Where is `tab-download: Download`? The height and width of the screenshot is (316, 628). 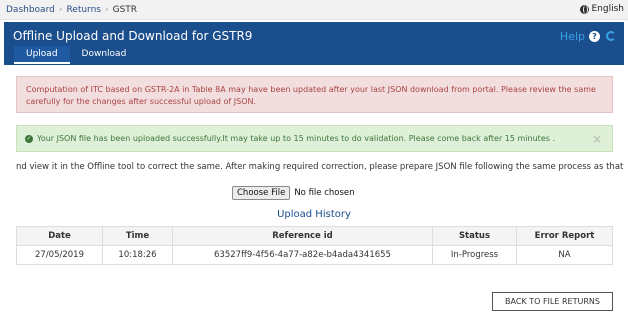
tab-download: Download is located at coordinates (104, 55).